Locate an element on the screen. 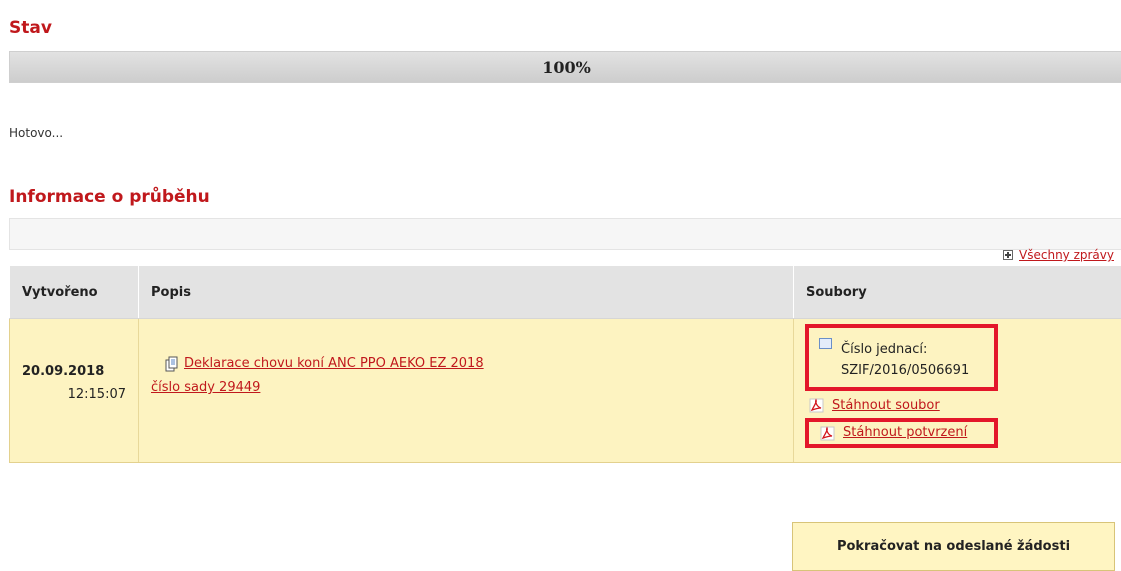 The height and width of the screenshot is (571, 1121). created-cell: 20.09.2018 12:15:07 is located at coordinates (74, 390).